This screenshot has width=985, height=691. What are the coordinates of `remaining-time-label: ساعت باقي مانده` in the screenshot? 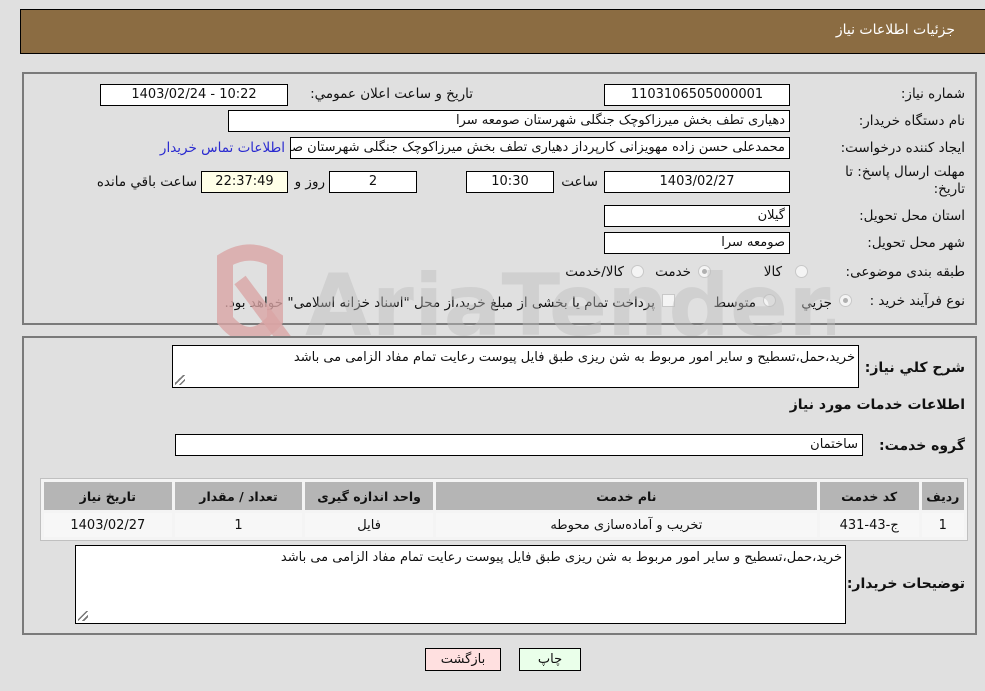 It's located at (146, 182).